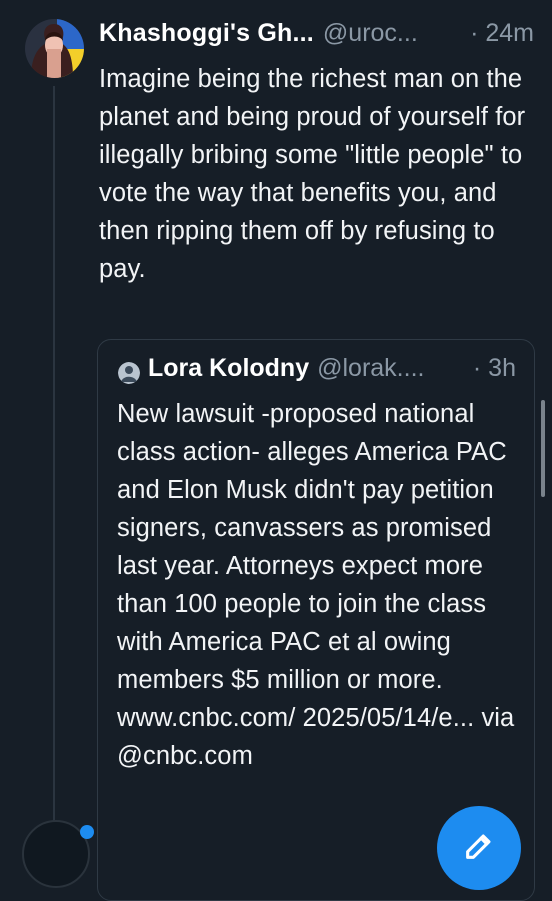 The height and width of the screenshot is (901, 552). What do you see at coordinates (502, 33) in the screenshot?
I see `post-time: · 24m` at bounding box center [502, 33].